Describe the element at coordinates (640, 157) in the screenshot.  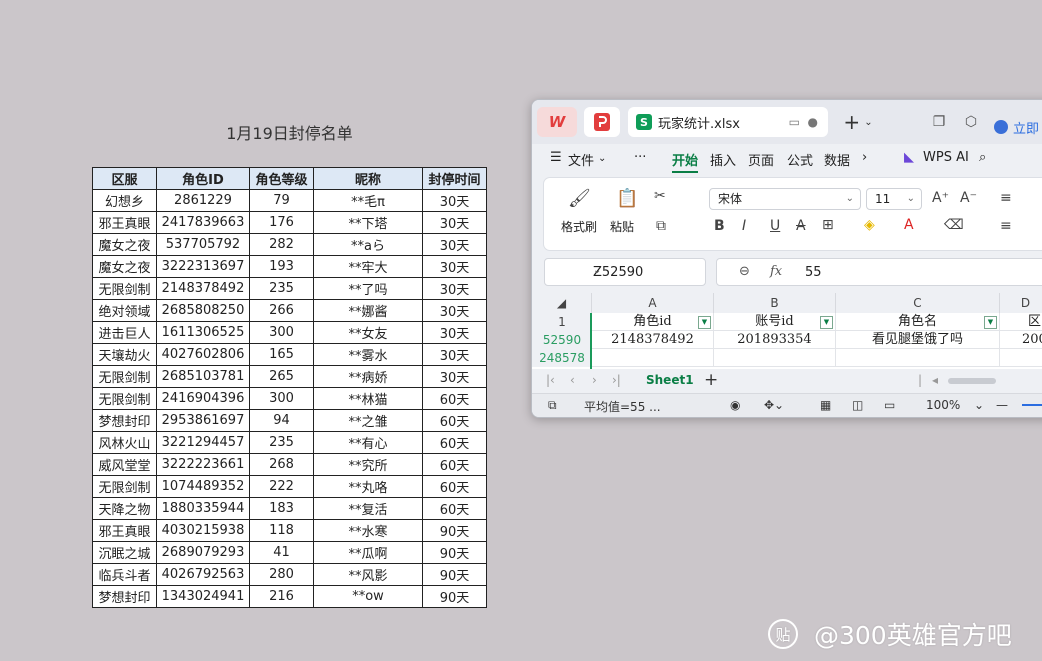
I see `more-icon: ···` at that location.